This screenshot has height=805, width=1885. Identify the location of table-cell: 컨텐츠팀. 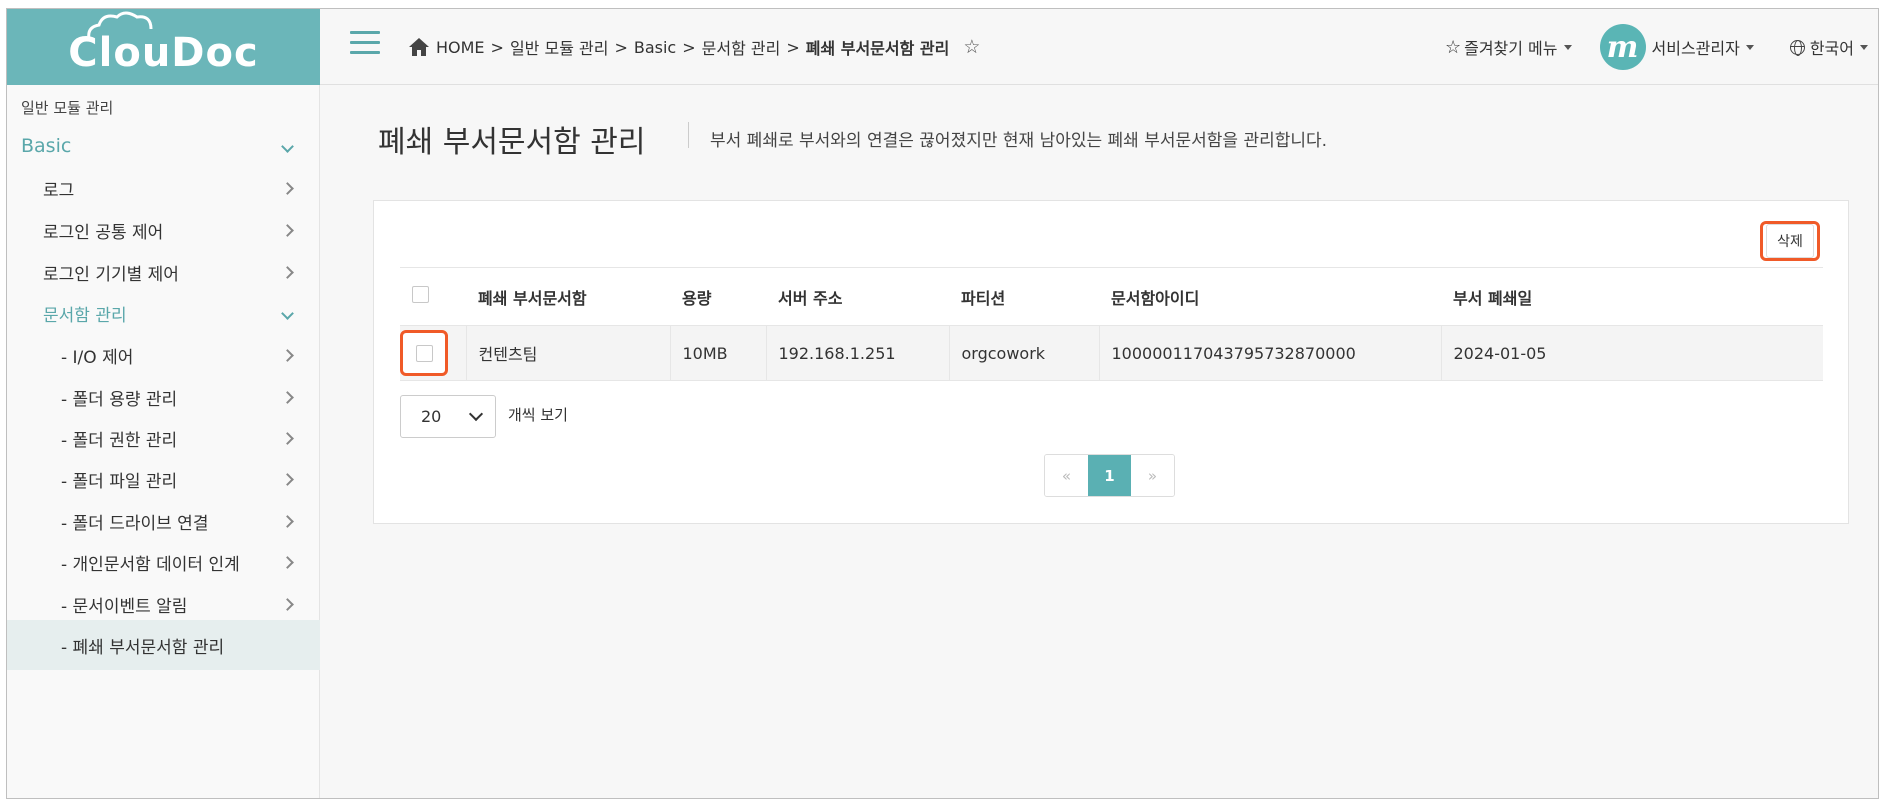
(567, 353).